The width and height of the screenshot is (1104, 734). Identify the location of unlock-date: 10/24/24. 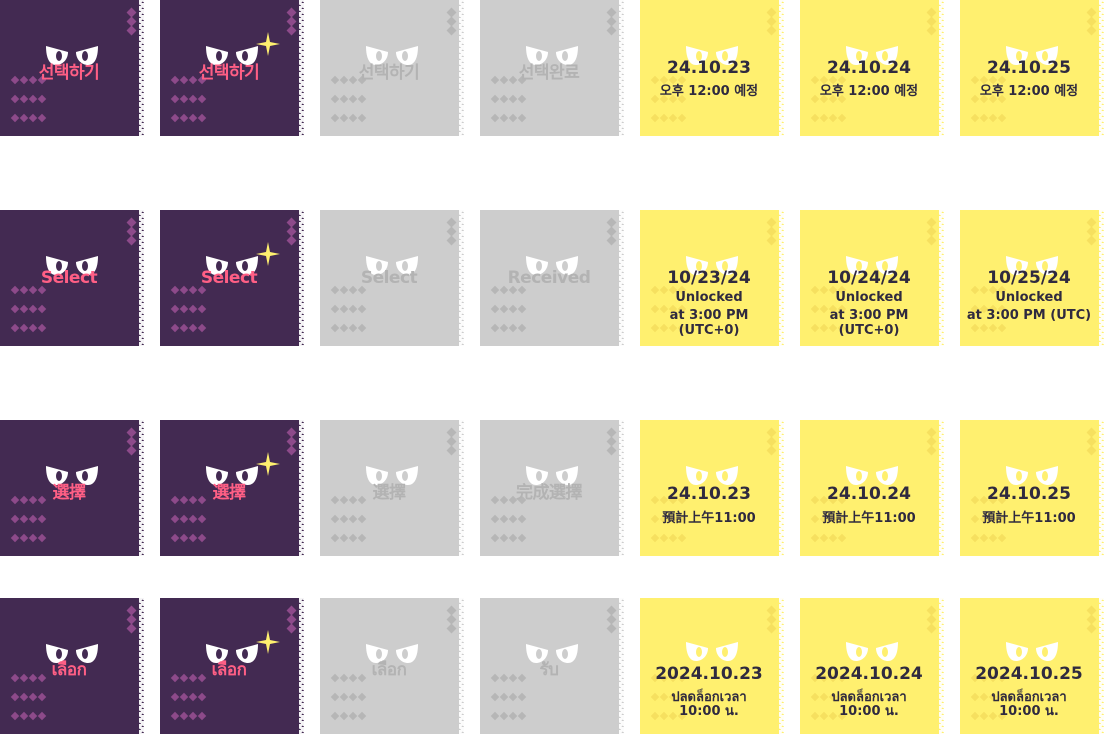
(869, 278).